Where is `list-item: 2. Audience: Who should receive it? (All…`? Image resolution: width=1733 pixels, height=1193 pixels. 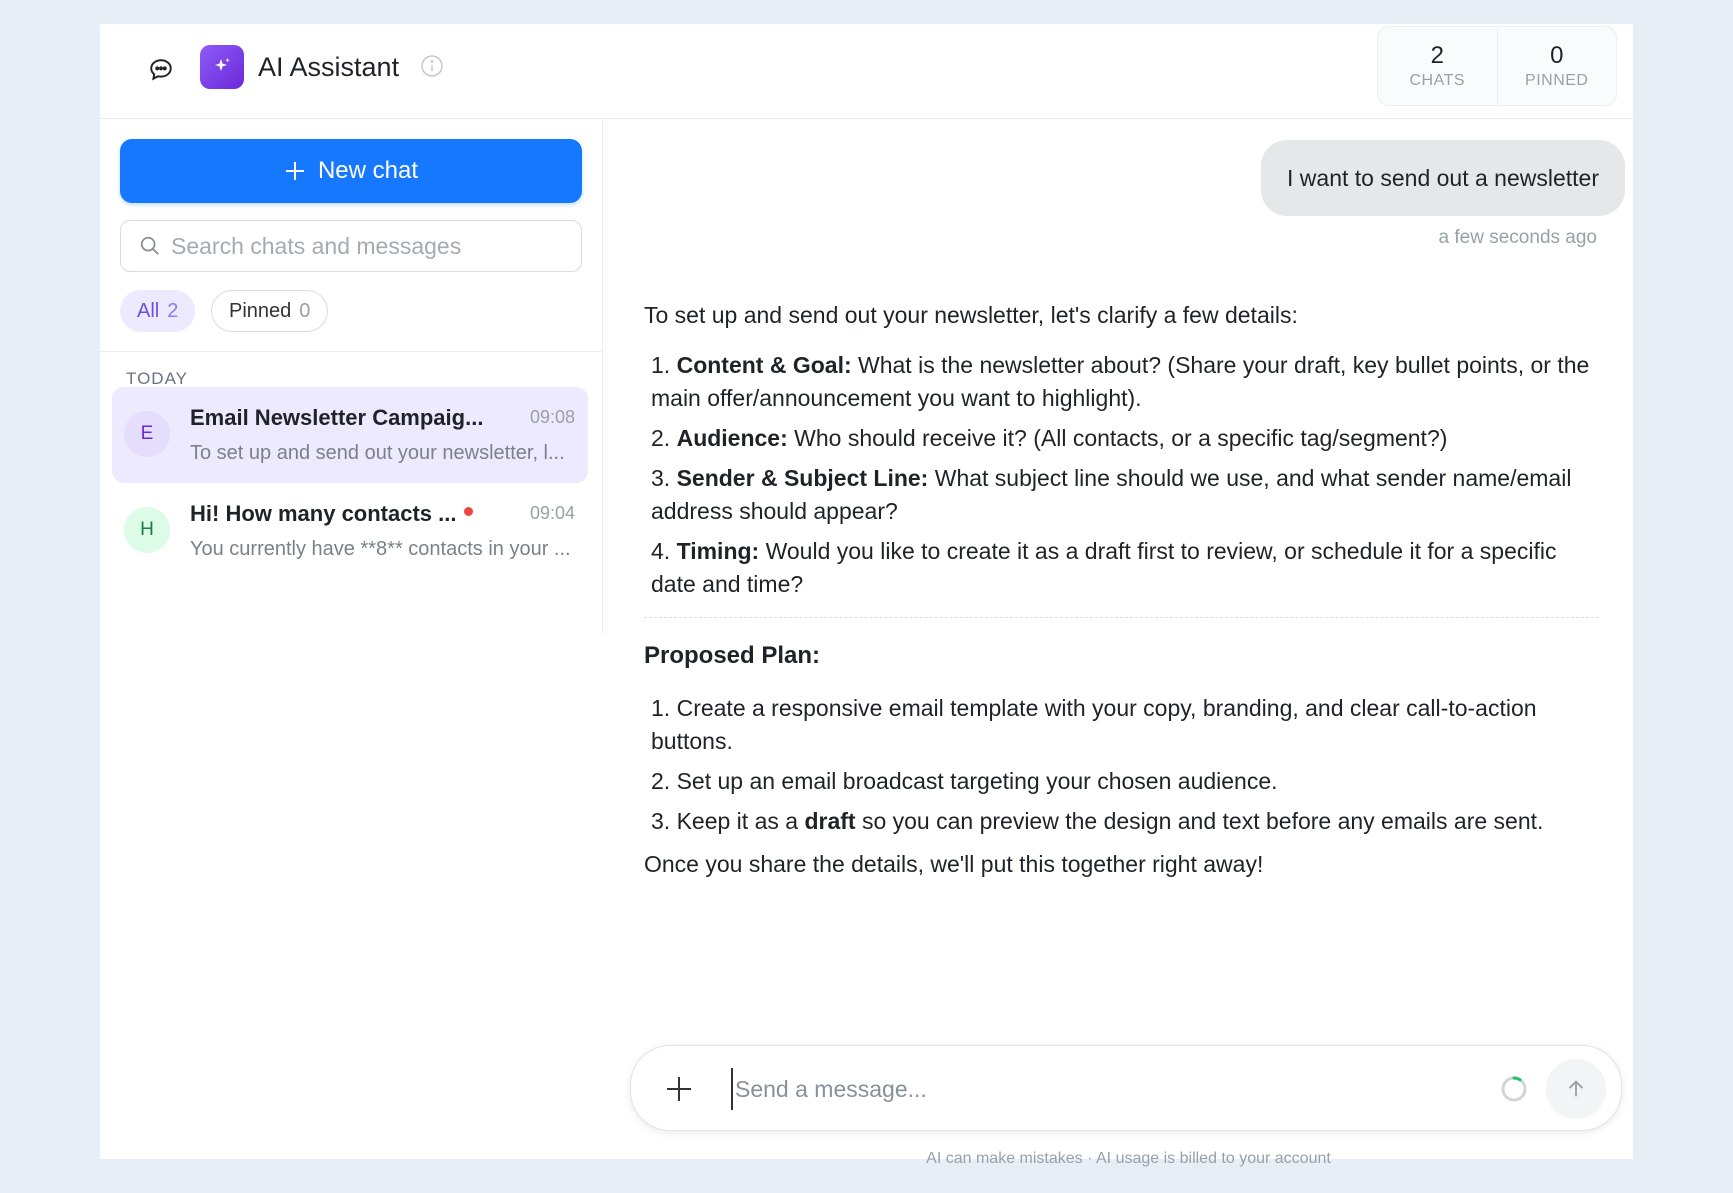 list-item: 2. Audience: Who should receive it? (All… is located at coordinates (1125, 438).